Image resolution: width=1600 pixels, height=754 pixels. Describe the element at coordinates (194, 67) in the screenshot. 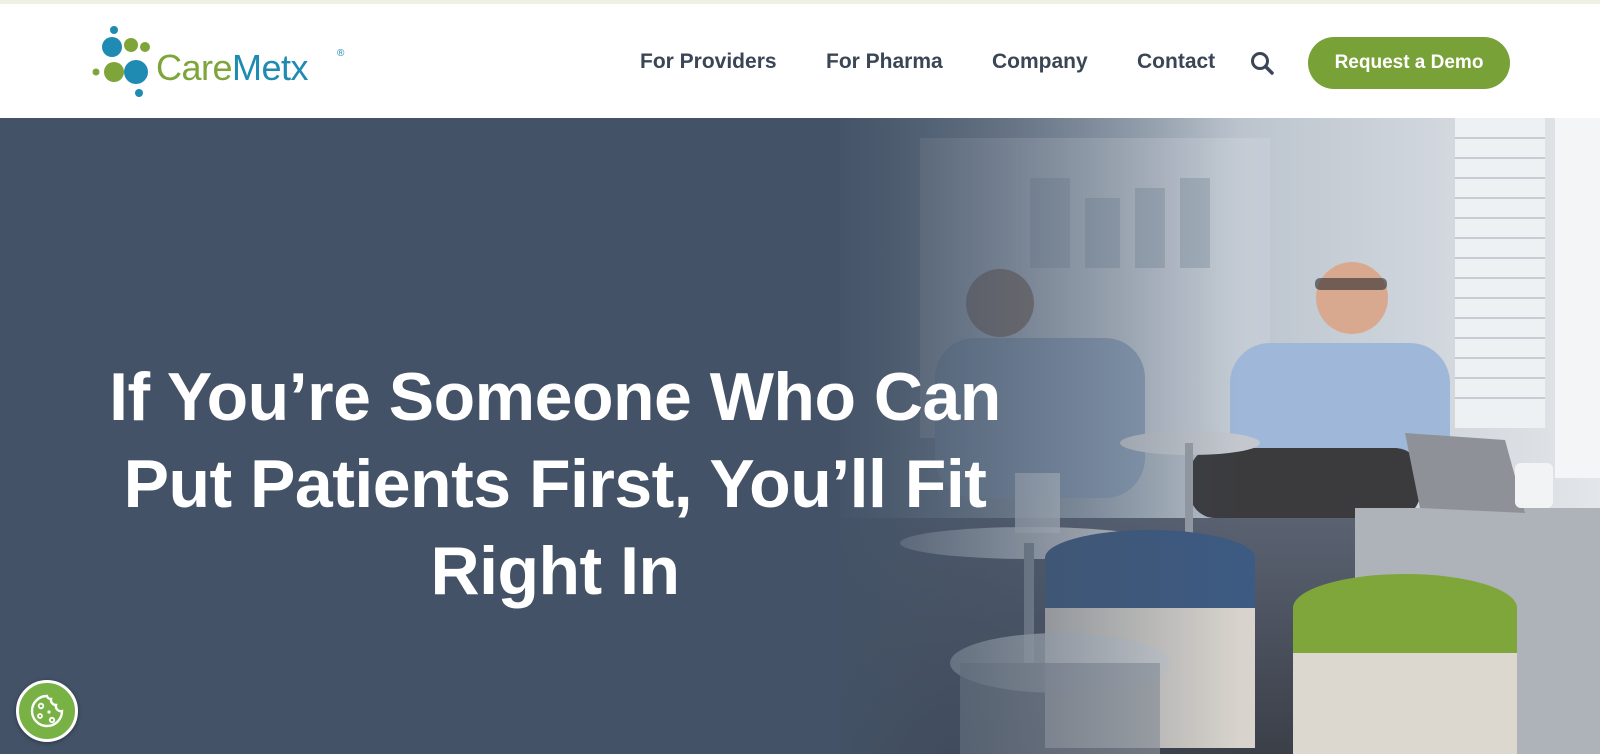

I see `logo-word-care: Care` at that location.